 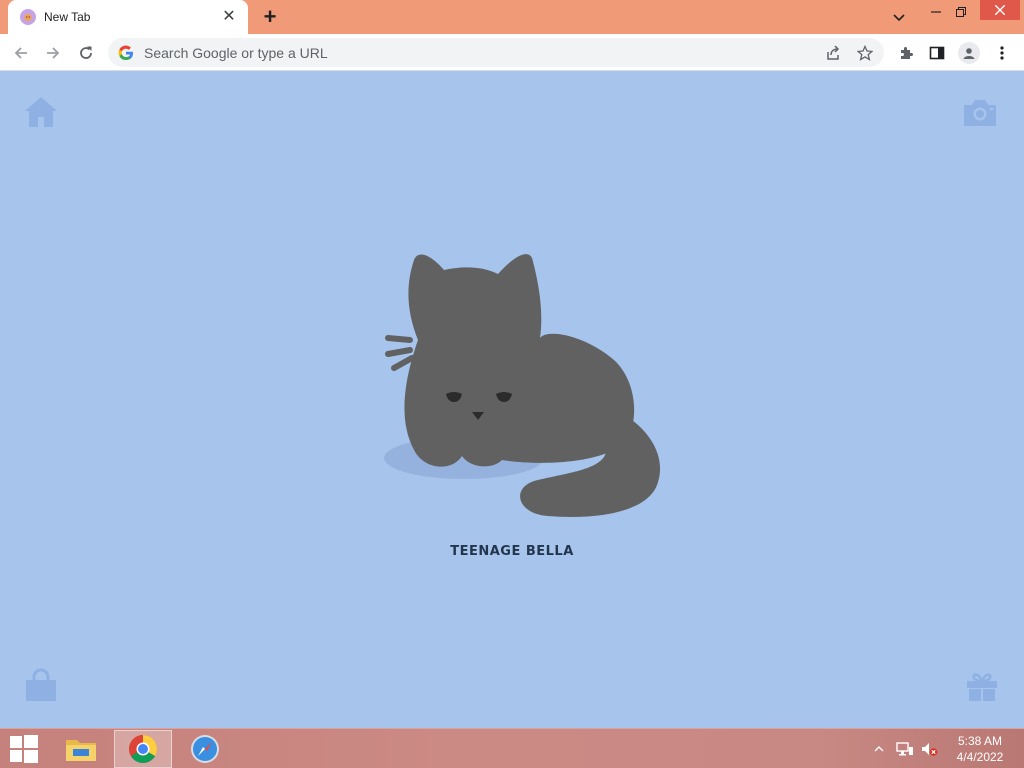 What do you see at coordinates (1000, 10) in the screenshot?
I see `close-window-button` at bounding box center [1000, 10].